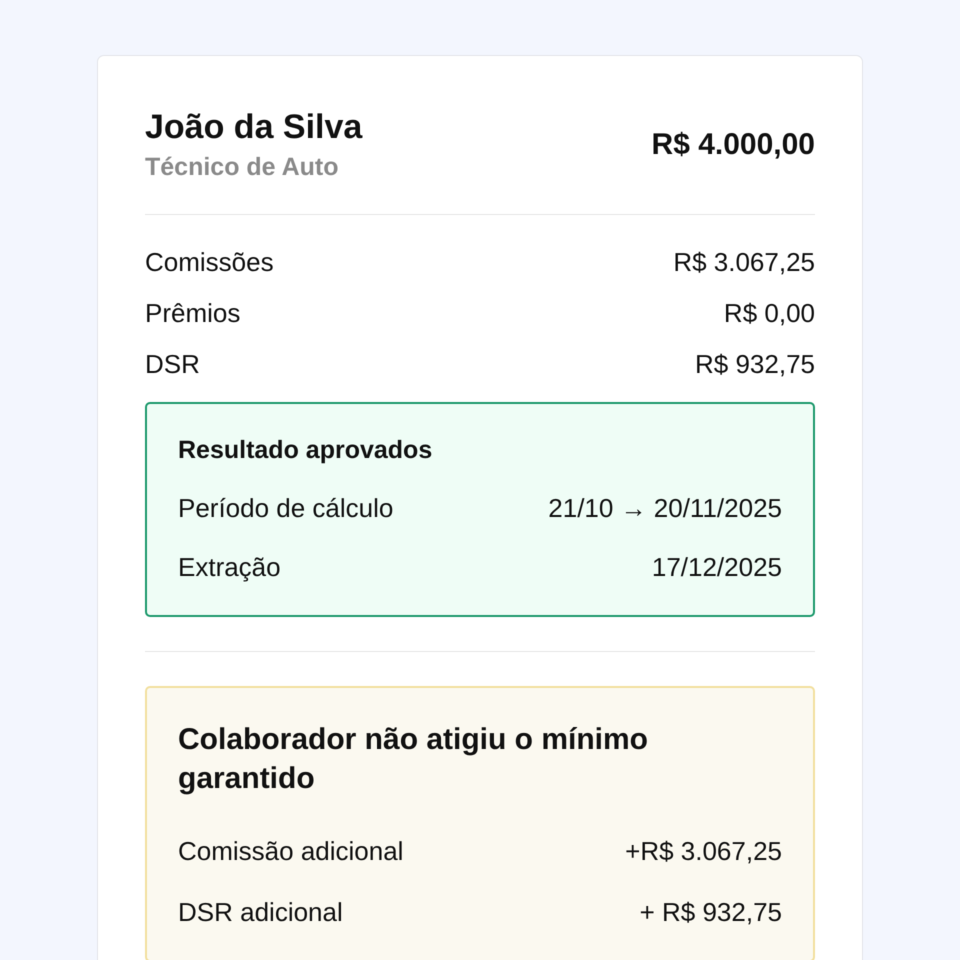 The image size is (960, 960). What do you see at coordinates (711, 912) in the screenshot?
I see `row-value: + R$ 932,75` at bounding box center [711, 912].